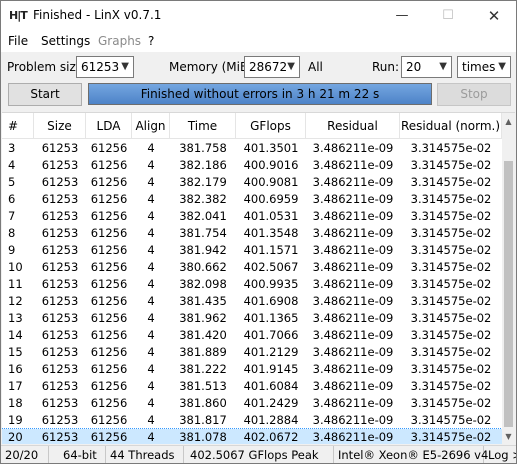  Describe the element at coordinates (353, 126) in the screenshot. I see `header-col-residual: Residual` at that location.